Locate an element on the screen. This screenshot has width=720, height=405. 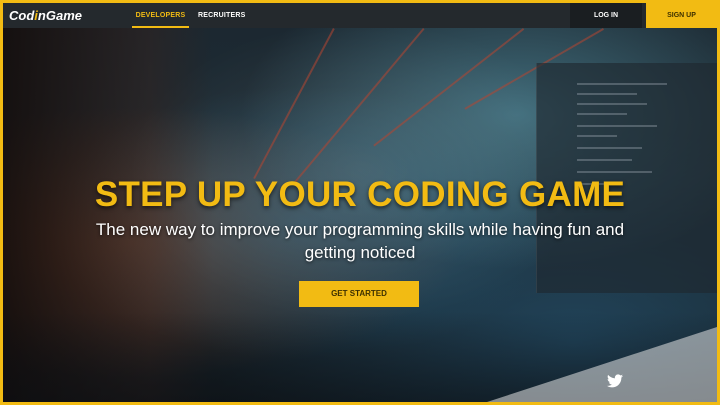
nav-developers: DEVELOPERS is located at coordinates (160, 15).